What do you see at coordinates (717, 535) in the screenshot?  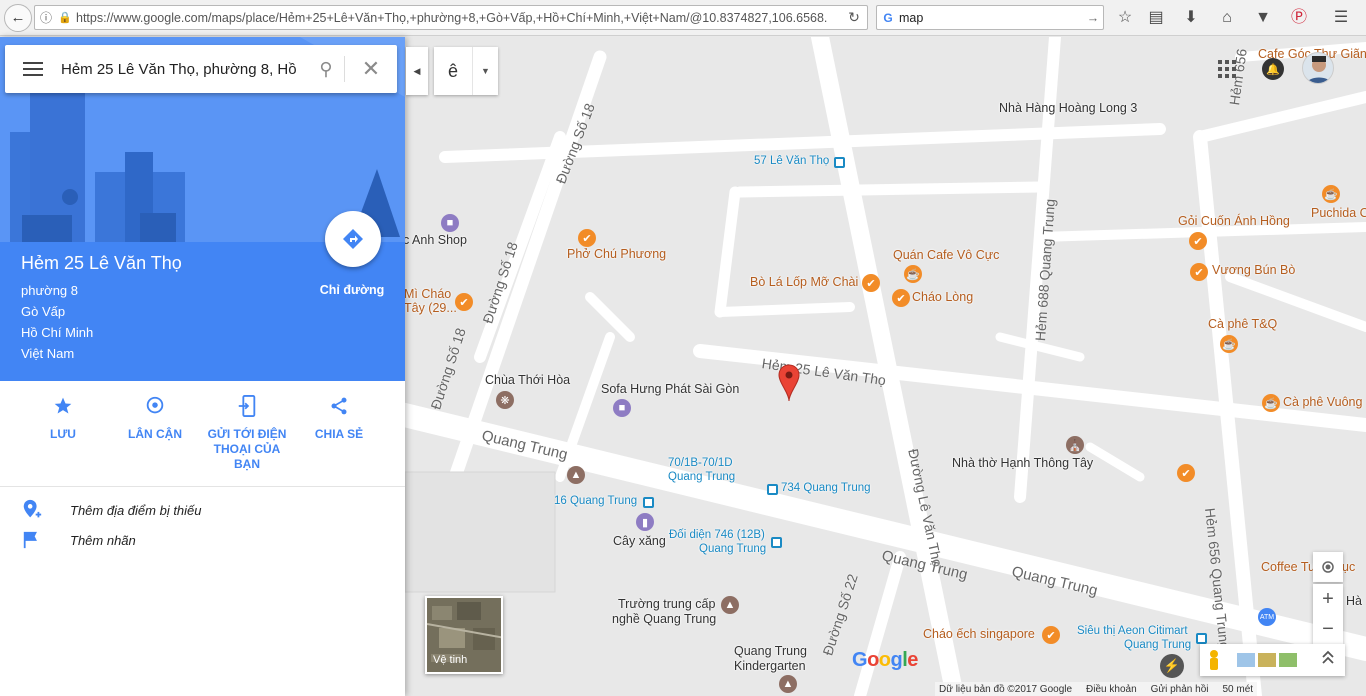 I see `poi-label: Đối diện 746 (12B)` at bounding box center [717, 535].